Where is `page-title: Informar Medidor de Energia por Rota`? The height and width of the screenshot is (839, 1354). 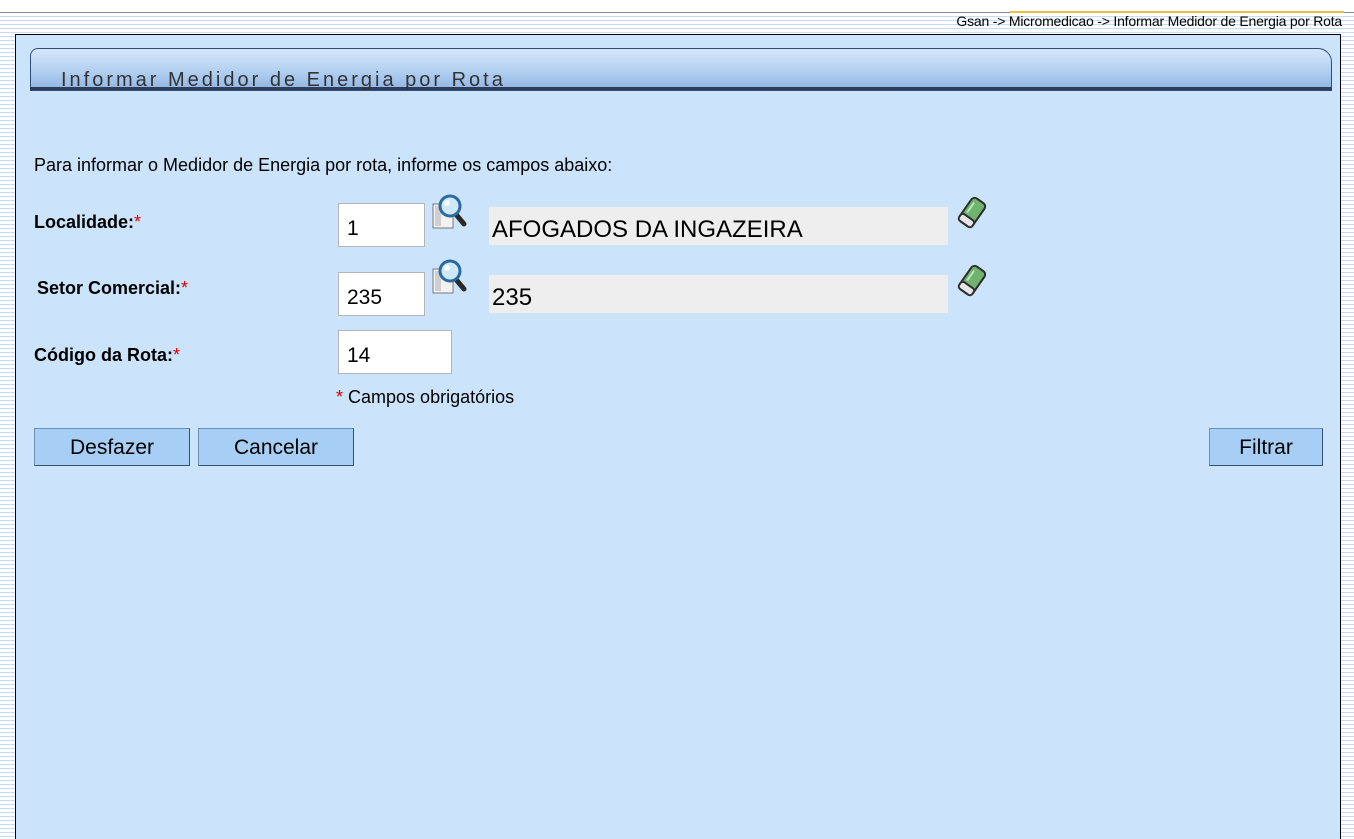 page-title: Informar Medidor de Energia por Rota is located at coordinates (283, 80).